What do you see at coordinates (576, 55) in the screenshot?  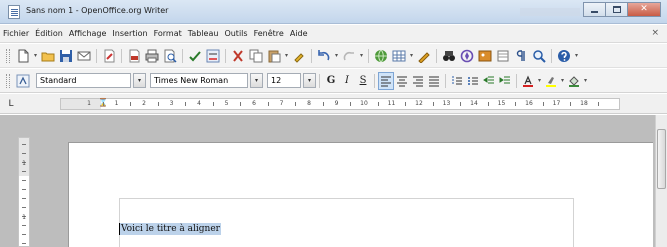 I see `toolbar-options-icon: ▾` at bounding box center [576, 55].